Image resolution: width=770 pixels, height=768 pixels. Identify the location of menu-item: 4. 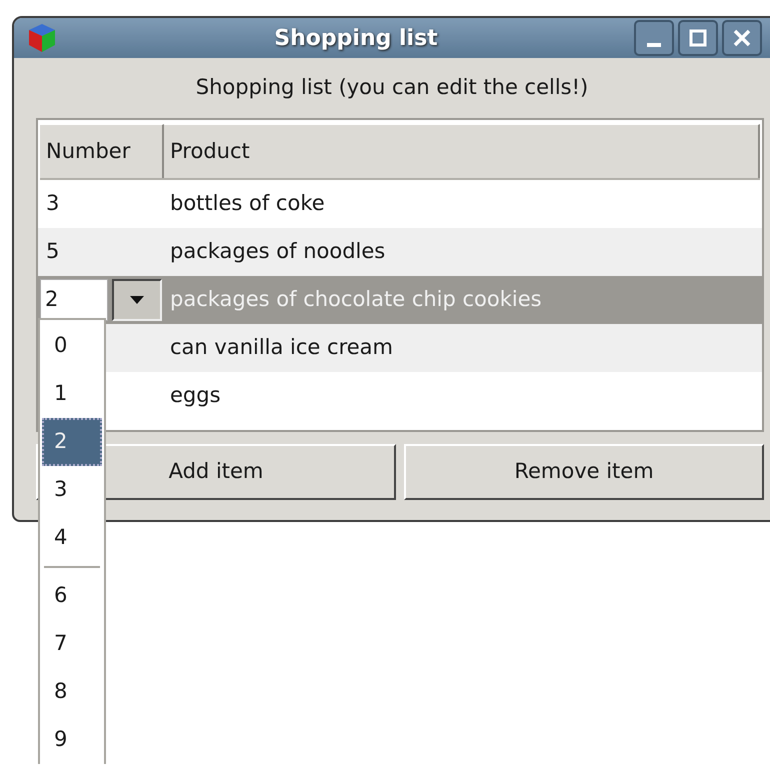
(72, 538).